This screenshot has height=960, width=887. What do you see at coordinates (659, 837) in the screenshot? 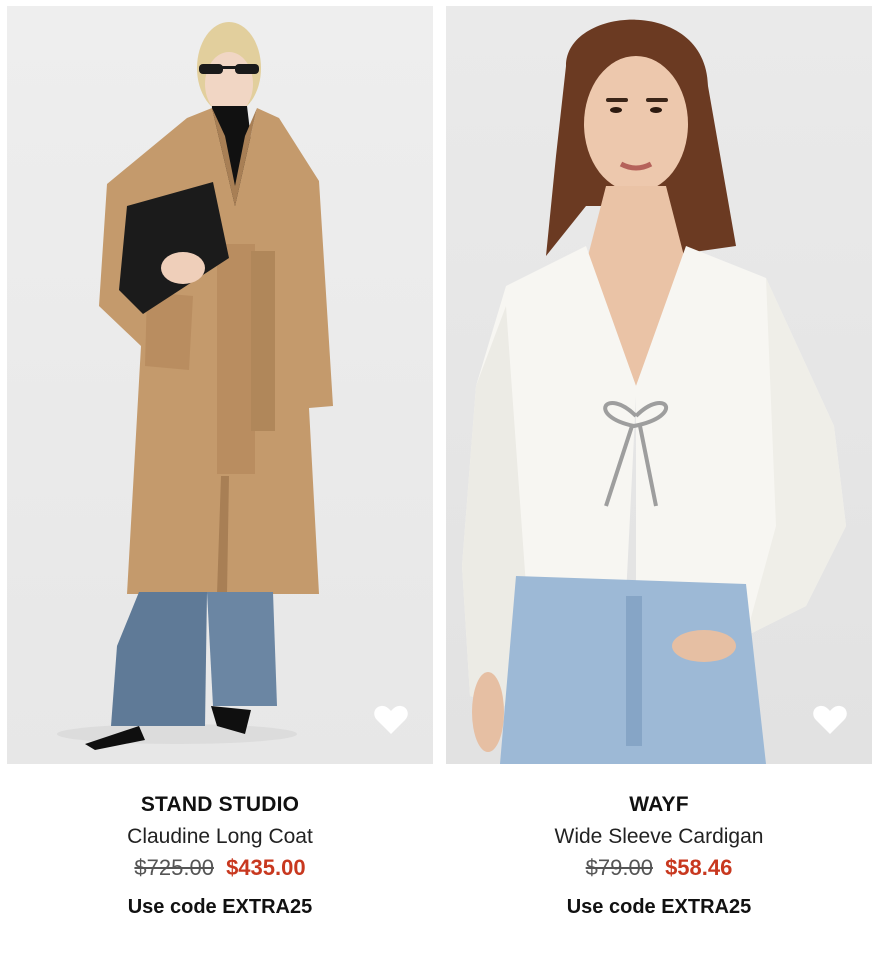
I see `product-name: Wide Sleeve Cardigan` at bounding box center [659, 837].